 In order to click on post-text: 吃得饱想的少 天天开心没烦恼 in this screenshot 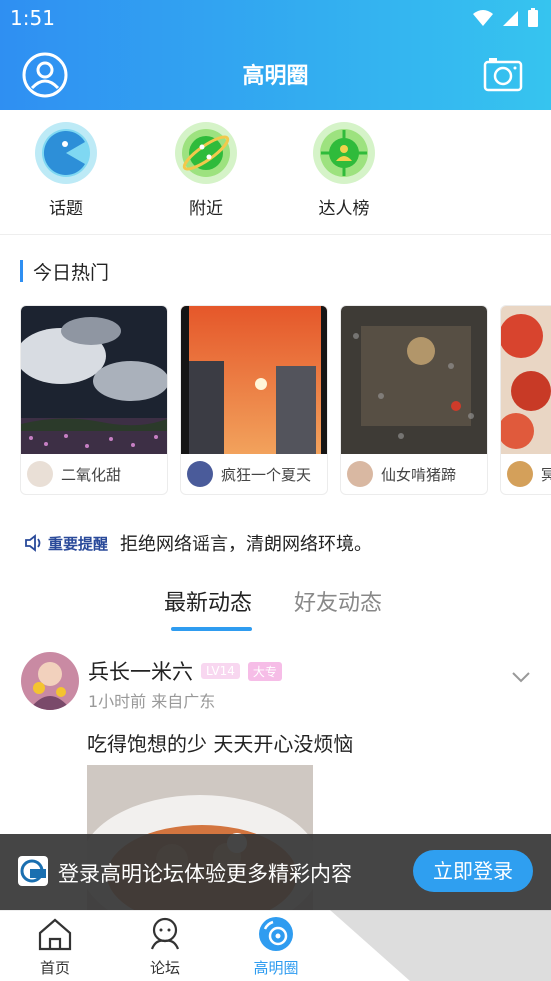, I will do `click(220, 744)`.